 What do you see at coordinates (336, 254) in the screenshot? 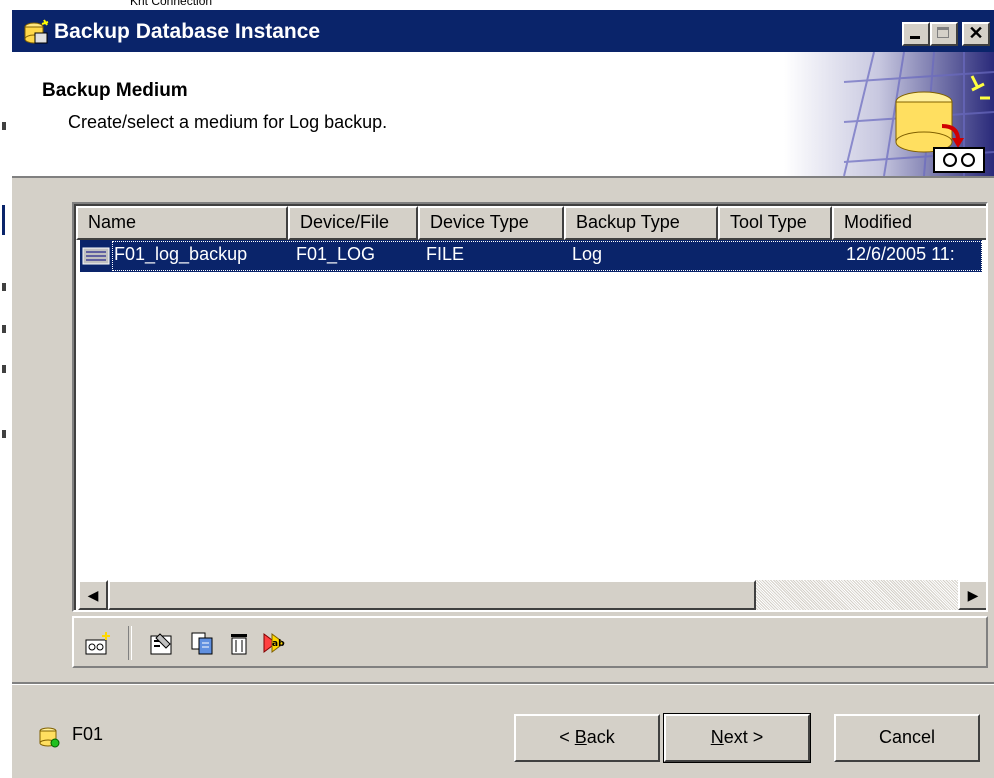
I see `cell-device-file: F01_LOG` at bounding box center [336, 254].